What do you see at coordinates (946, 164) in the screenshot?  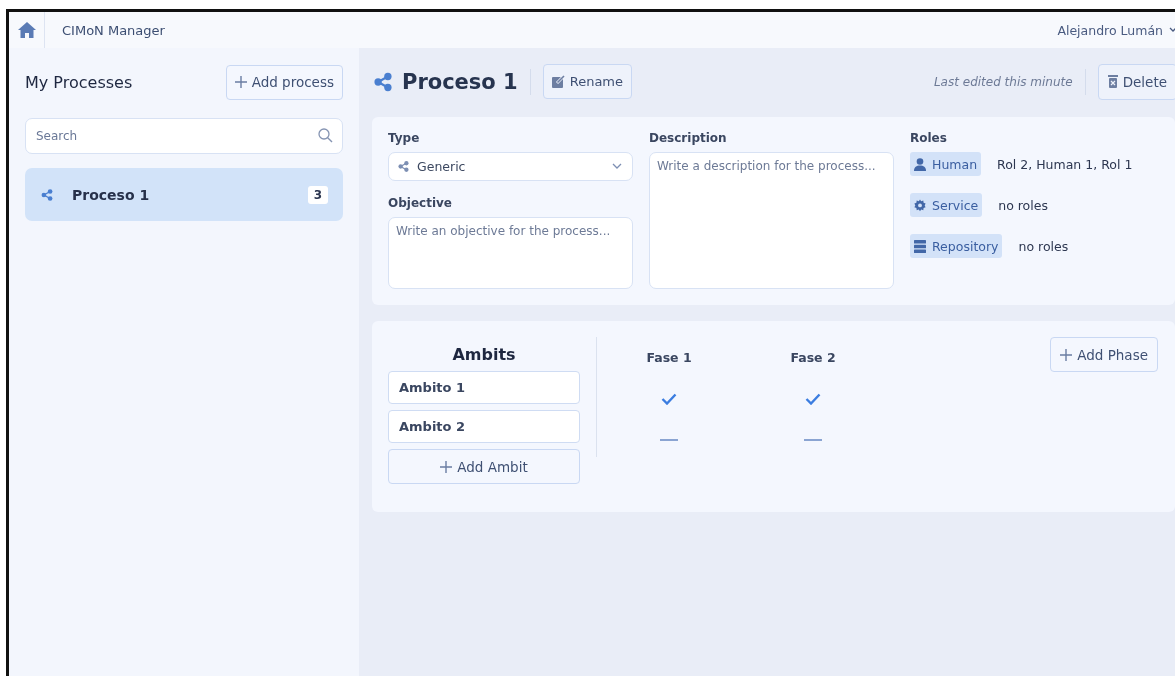 I see `role-tag: Human` at bounding box center [946, 164].